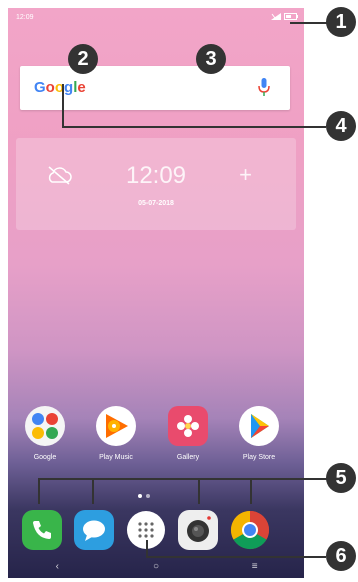  I want to click on add-city-plus-icon: +, so click(245, 175).